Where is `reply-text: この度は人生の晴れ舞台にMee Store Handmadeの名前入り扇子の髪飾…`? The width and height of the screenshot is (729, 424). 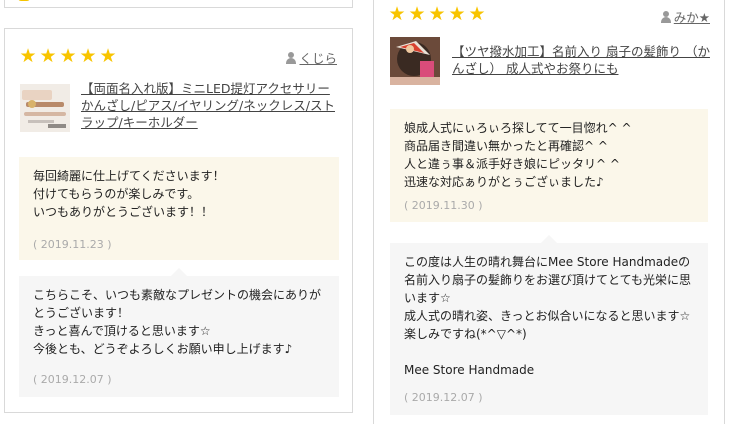 reply-text: この度は人生の晴れ舞台にMee Store Handmadeの名前入り扇子の髪飾… is located at coordinates (548, 316).